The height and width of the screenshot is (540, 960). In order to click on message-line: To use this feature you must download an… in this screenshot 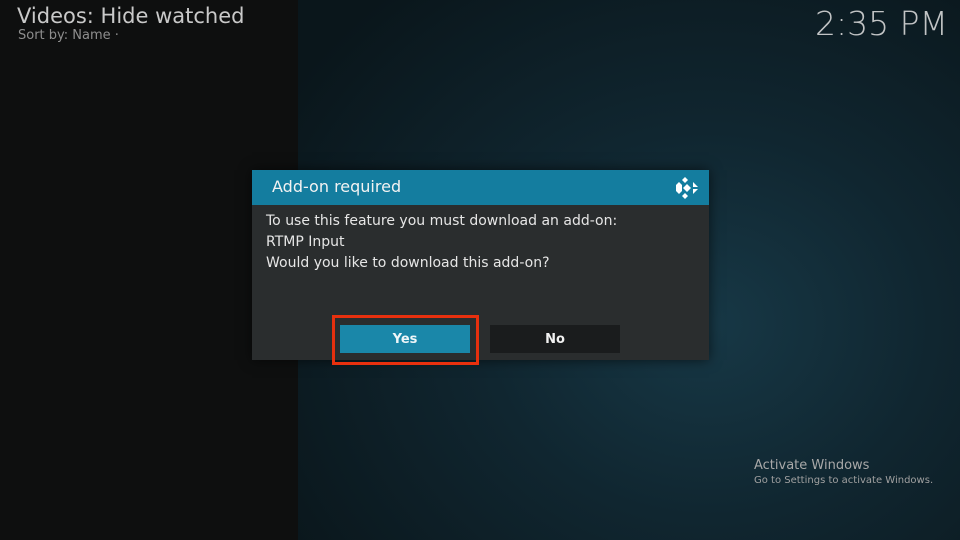, I will do `click(442, 221)`.